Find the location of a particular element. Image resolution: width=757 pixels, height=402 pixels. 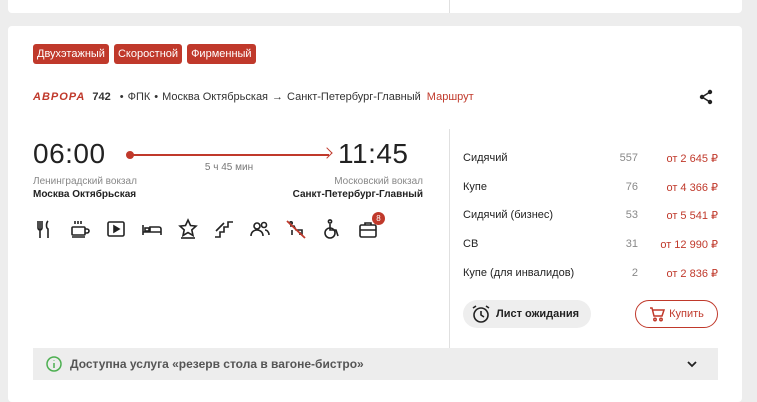

seat-price: от 4 366 ₽ is located at coordinates (692, 188).